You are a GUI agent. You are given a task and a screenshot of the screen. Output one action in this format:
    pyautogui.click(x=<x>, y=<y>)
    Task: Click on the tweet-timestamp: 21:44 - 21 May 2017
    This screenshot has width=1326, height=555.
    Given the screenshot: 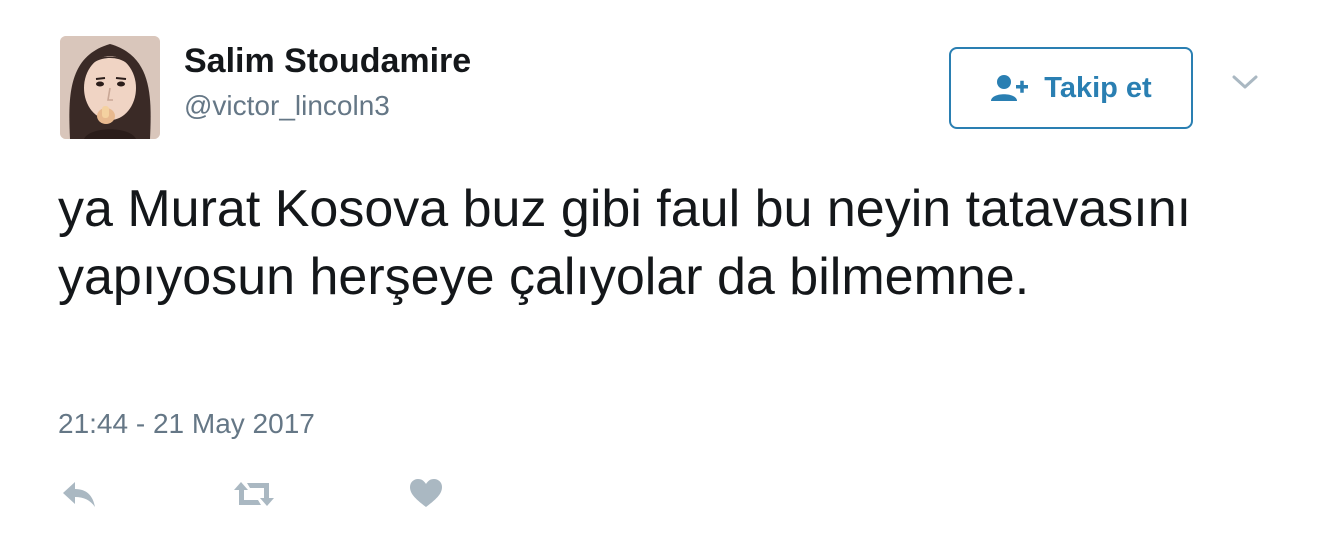 What is the action you would take?
    pyautogui.click(x=186, y=424)
    